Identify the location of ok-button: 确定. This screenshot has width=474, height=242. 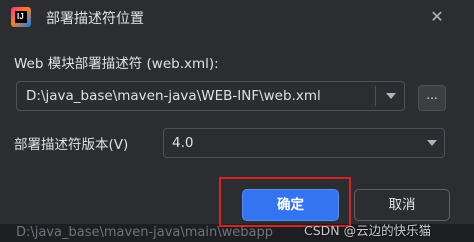
(290, 205).